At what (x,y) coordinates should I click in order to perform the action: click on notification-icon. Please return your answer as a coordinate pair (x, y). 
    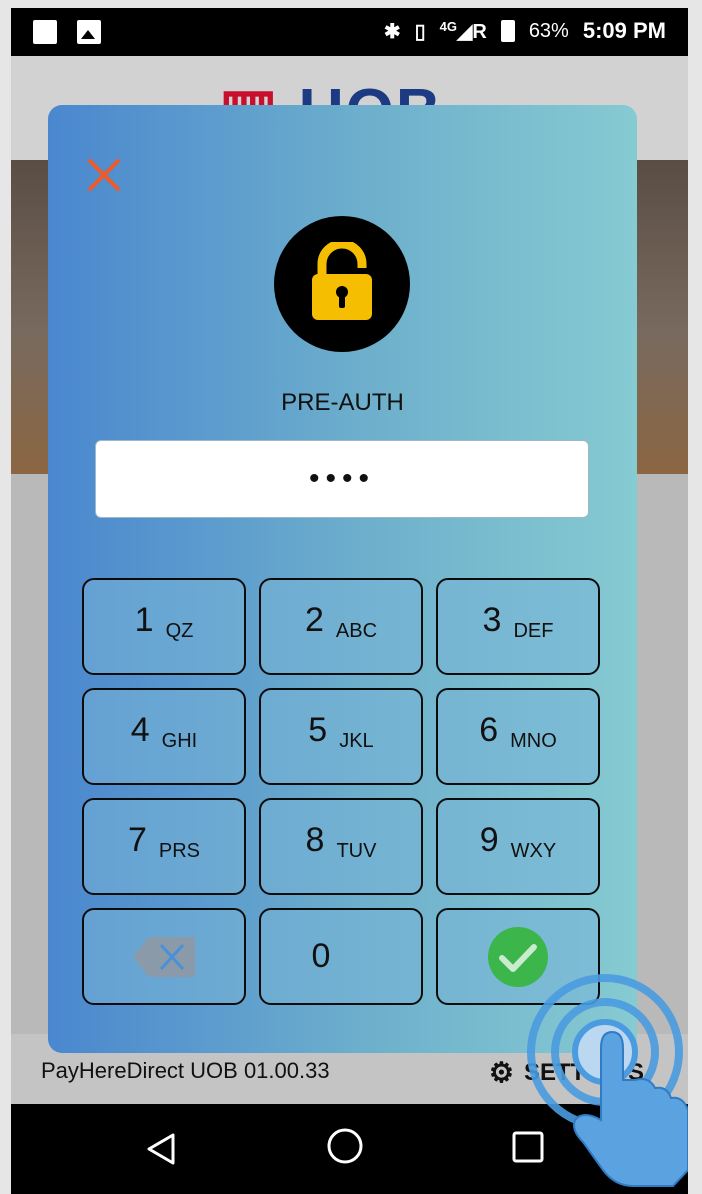
    Looking at the image, I should click on (45, 32).